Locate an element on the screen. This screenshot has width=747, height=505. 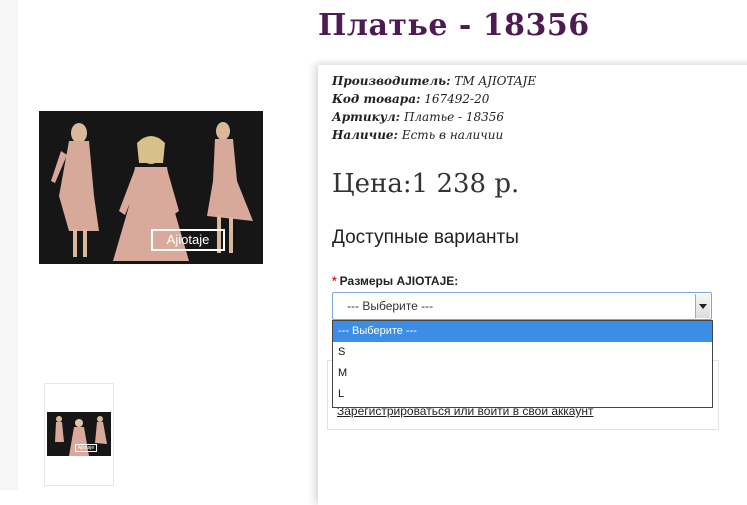
size-select-value: --- Выберите --- is located at coordinates (390, 306).